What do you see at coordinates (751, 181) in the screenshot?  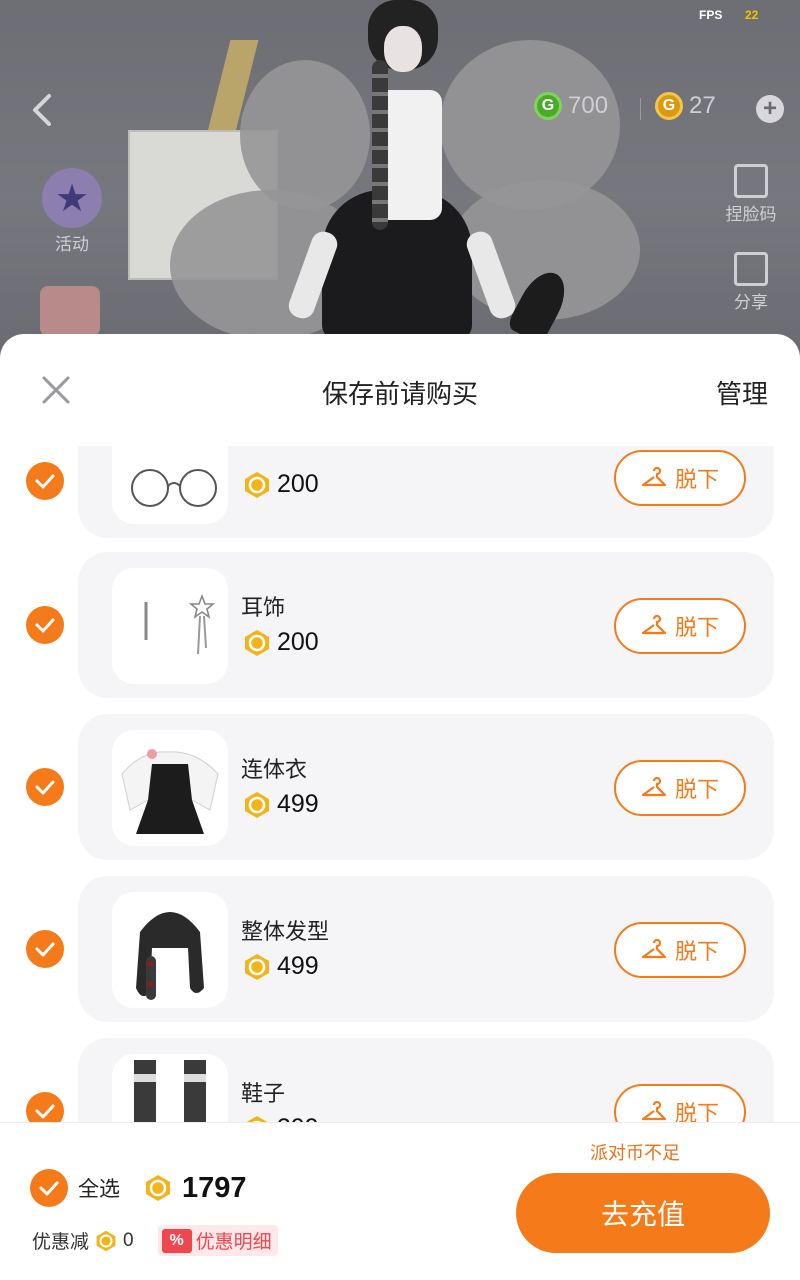 I see `face-code-icon` at bounding box center [751, 181].